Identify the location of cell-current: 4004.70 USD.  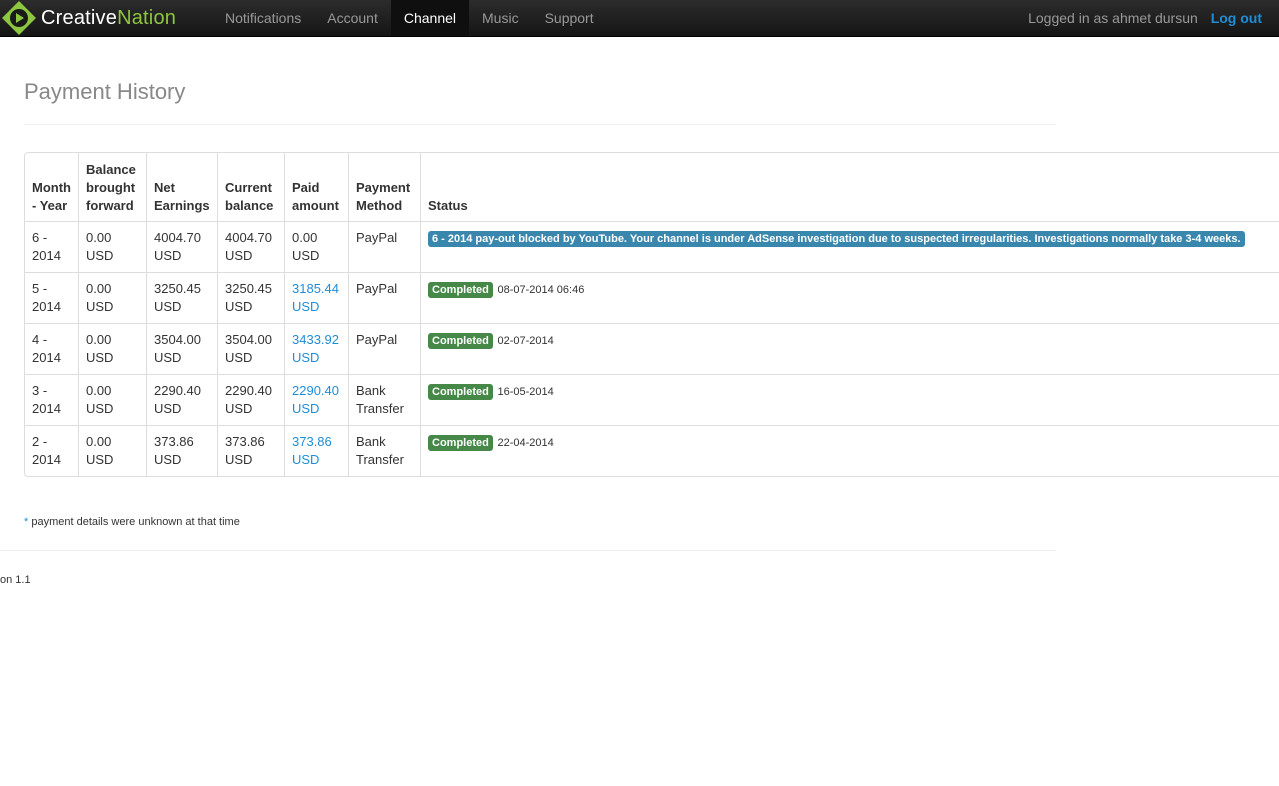
(250, 246).